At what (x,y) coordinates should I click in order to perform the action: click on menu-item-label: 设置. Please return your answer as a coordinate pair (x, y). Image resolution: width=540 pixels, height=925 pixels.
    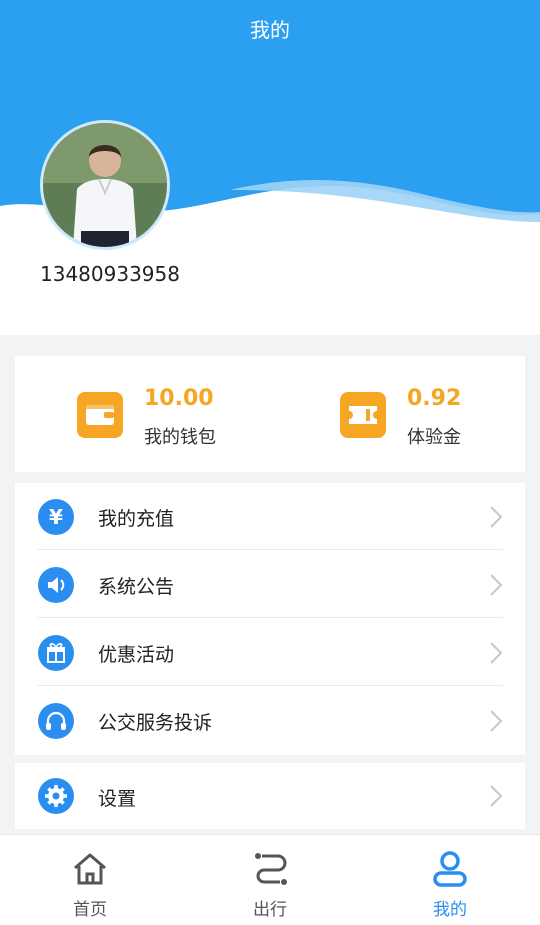
    Looking at the image, I should click on (117, 799).